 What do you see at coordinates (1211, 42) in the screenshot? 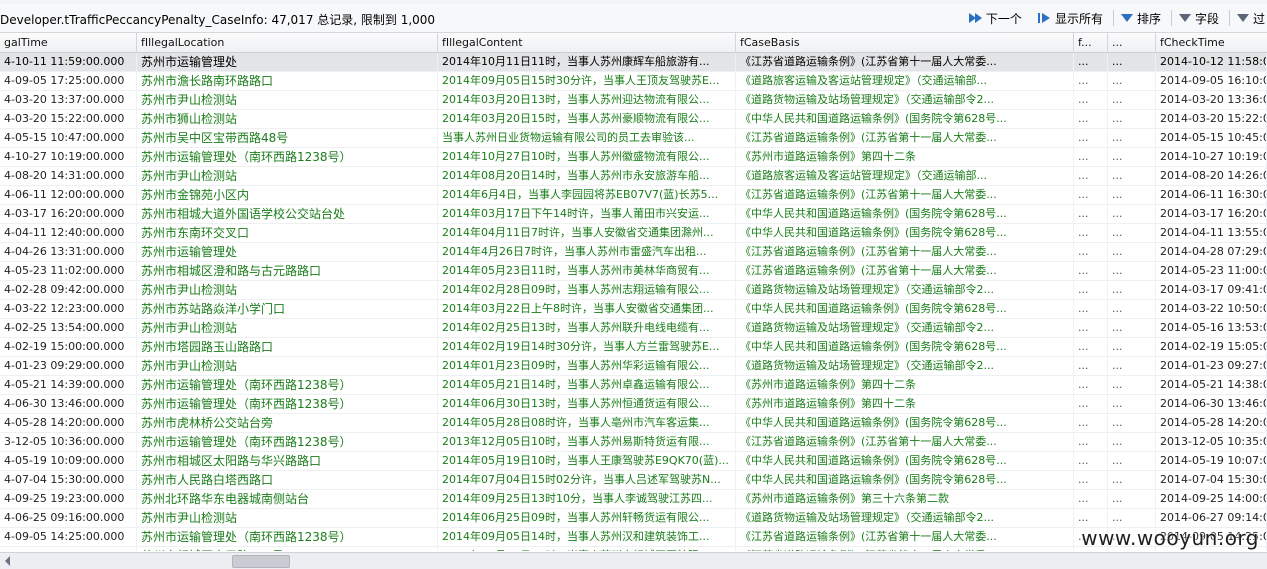
I see `column-header-check-time: fCheckTime` at bounding box center [1211, 42].